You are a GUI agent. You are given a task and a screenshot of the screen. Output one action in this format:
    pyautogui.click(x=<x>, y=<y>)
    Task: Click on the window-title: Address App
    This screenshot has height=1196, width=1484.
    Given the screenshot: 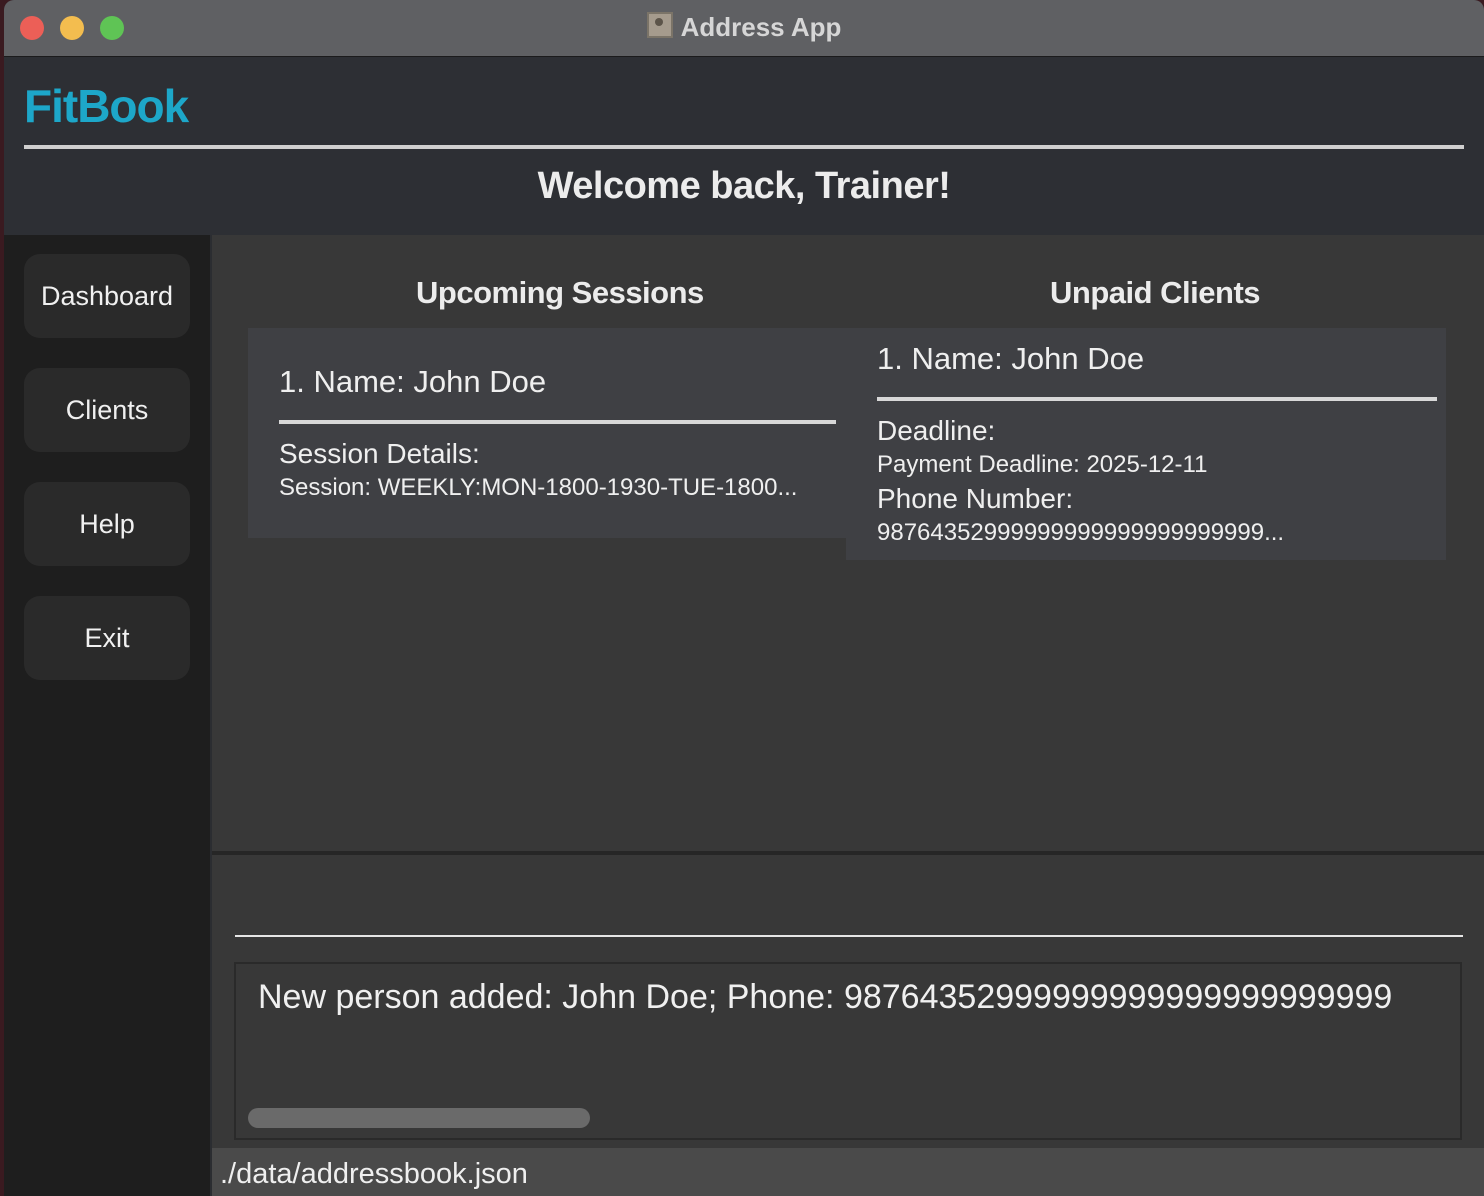 What is the action you would take?
    pyautogui.click(x=761, y=27)
    